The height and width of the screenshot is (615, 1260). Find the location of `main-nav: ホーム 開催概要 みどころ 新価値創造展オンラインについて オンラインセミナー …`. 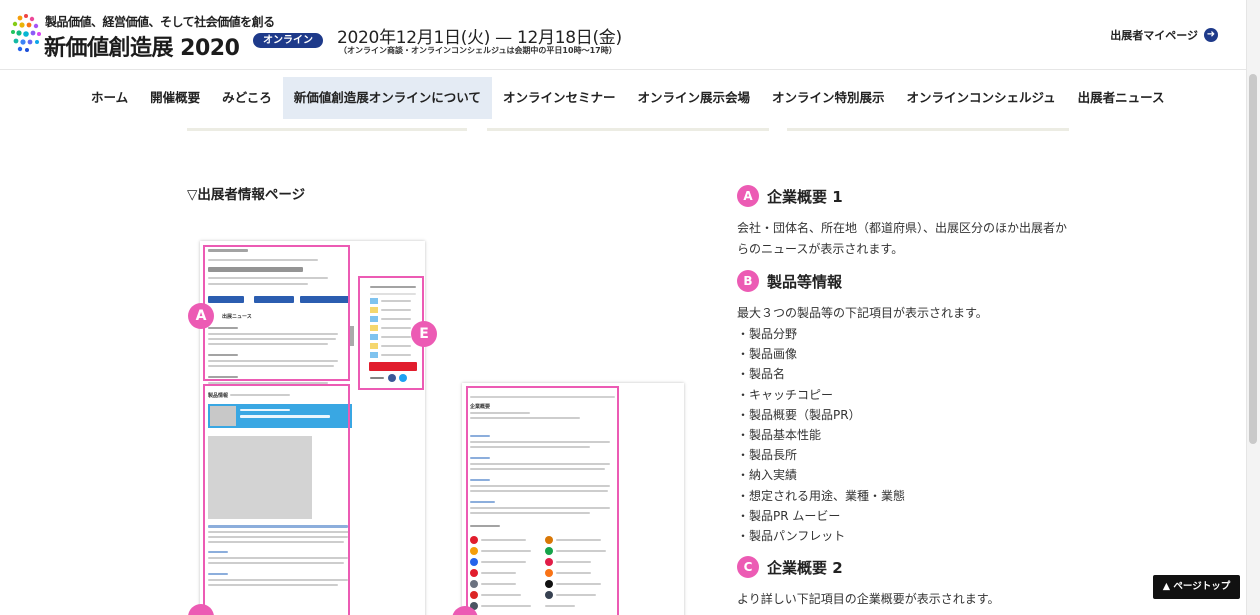

main-nav: ホーム 開催概要 みどころ 新価値創造展オンラインについて オンラインセミナー … is located at coordinates (628, 98).